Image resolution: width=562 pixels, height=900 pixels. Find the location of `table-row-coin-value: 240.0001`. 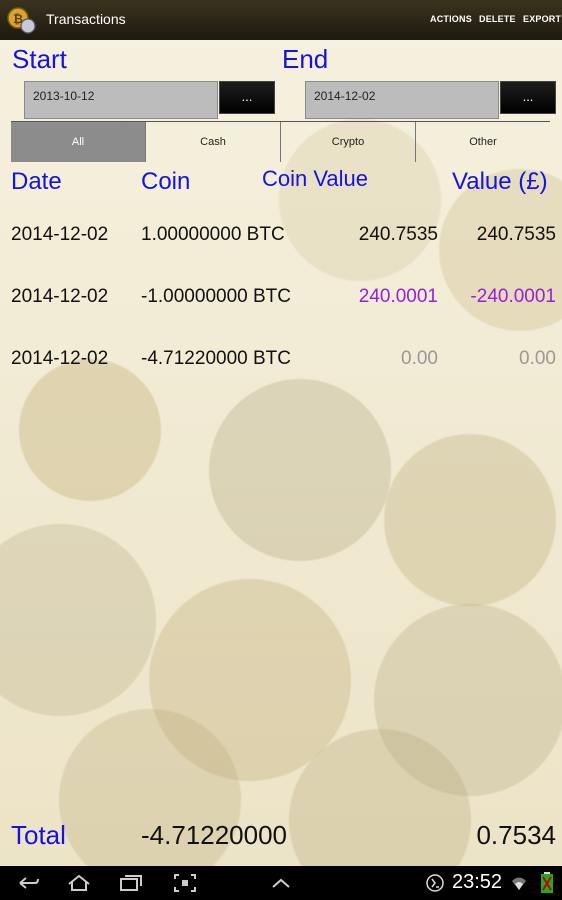

table-row-coin-value: 240.0001 is located at coordinates (398, 296).